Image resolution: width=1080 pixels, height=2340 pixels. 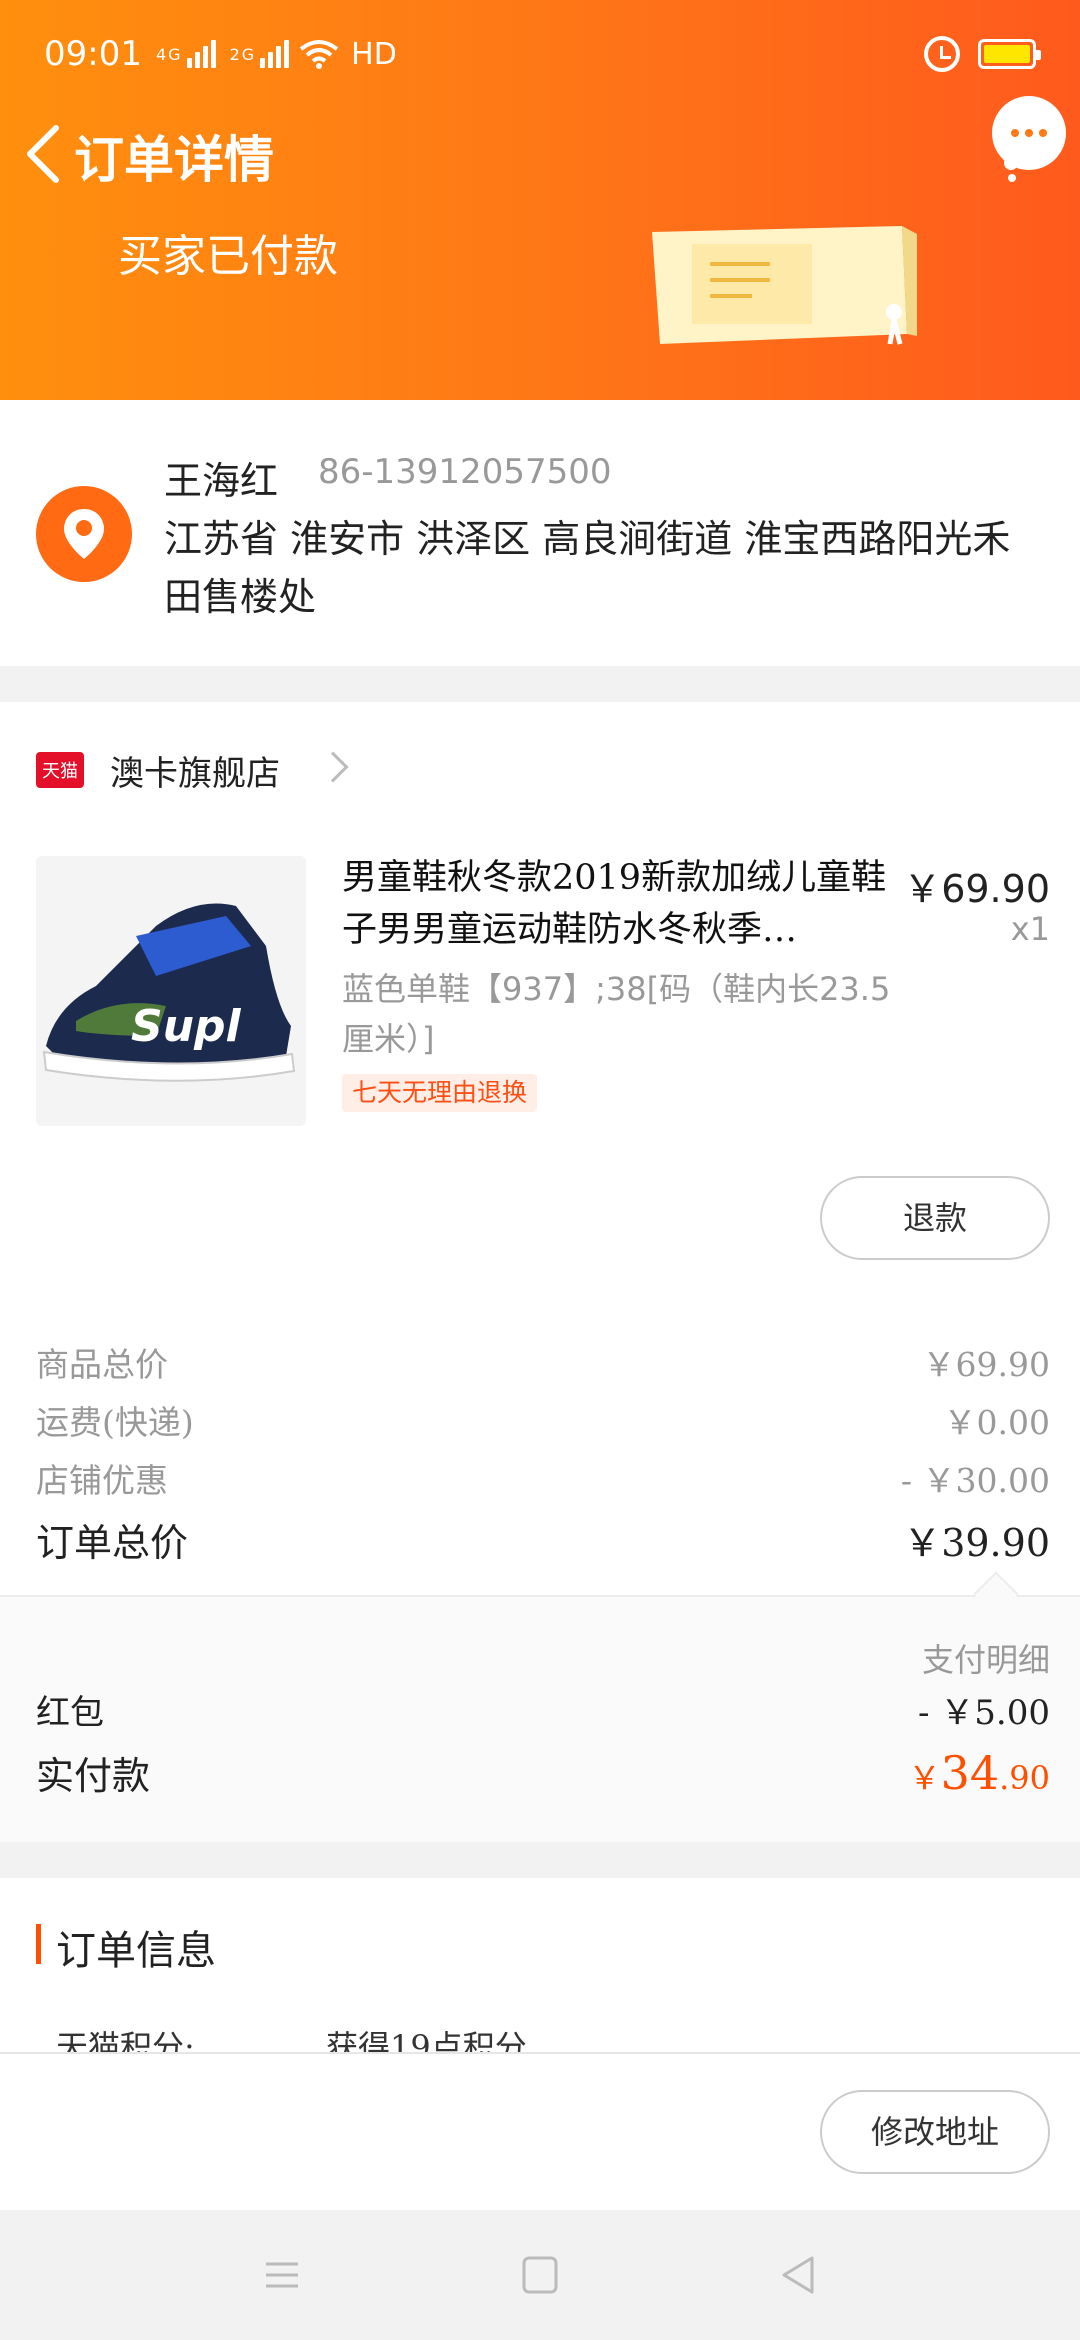 What do you see at coordinates (986, 1364) in the screenshot?
I see `summary-value: ￥69.90` at bounding box center [986, 1364].